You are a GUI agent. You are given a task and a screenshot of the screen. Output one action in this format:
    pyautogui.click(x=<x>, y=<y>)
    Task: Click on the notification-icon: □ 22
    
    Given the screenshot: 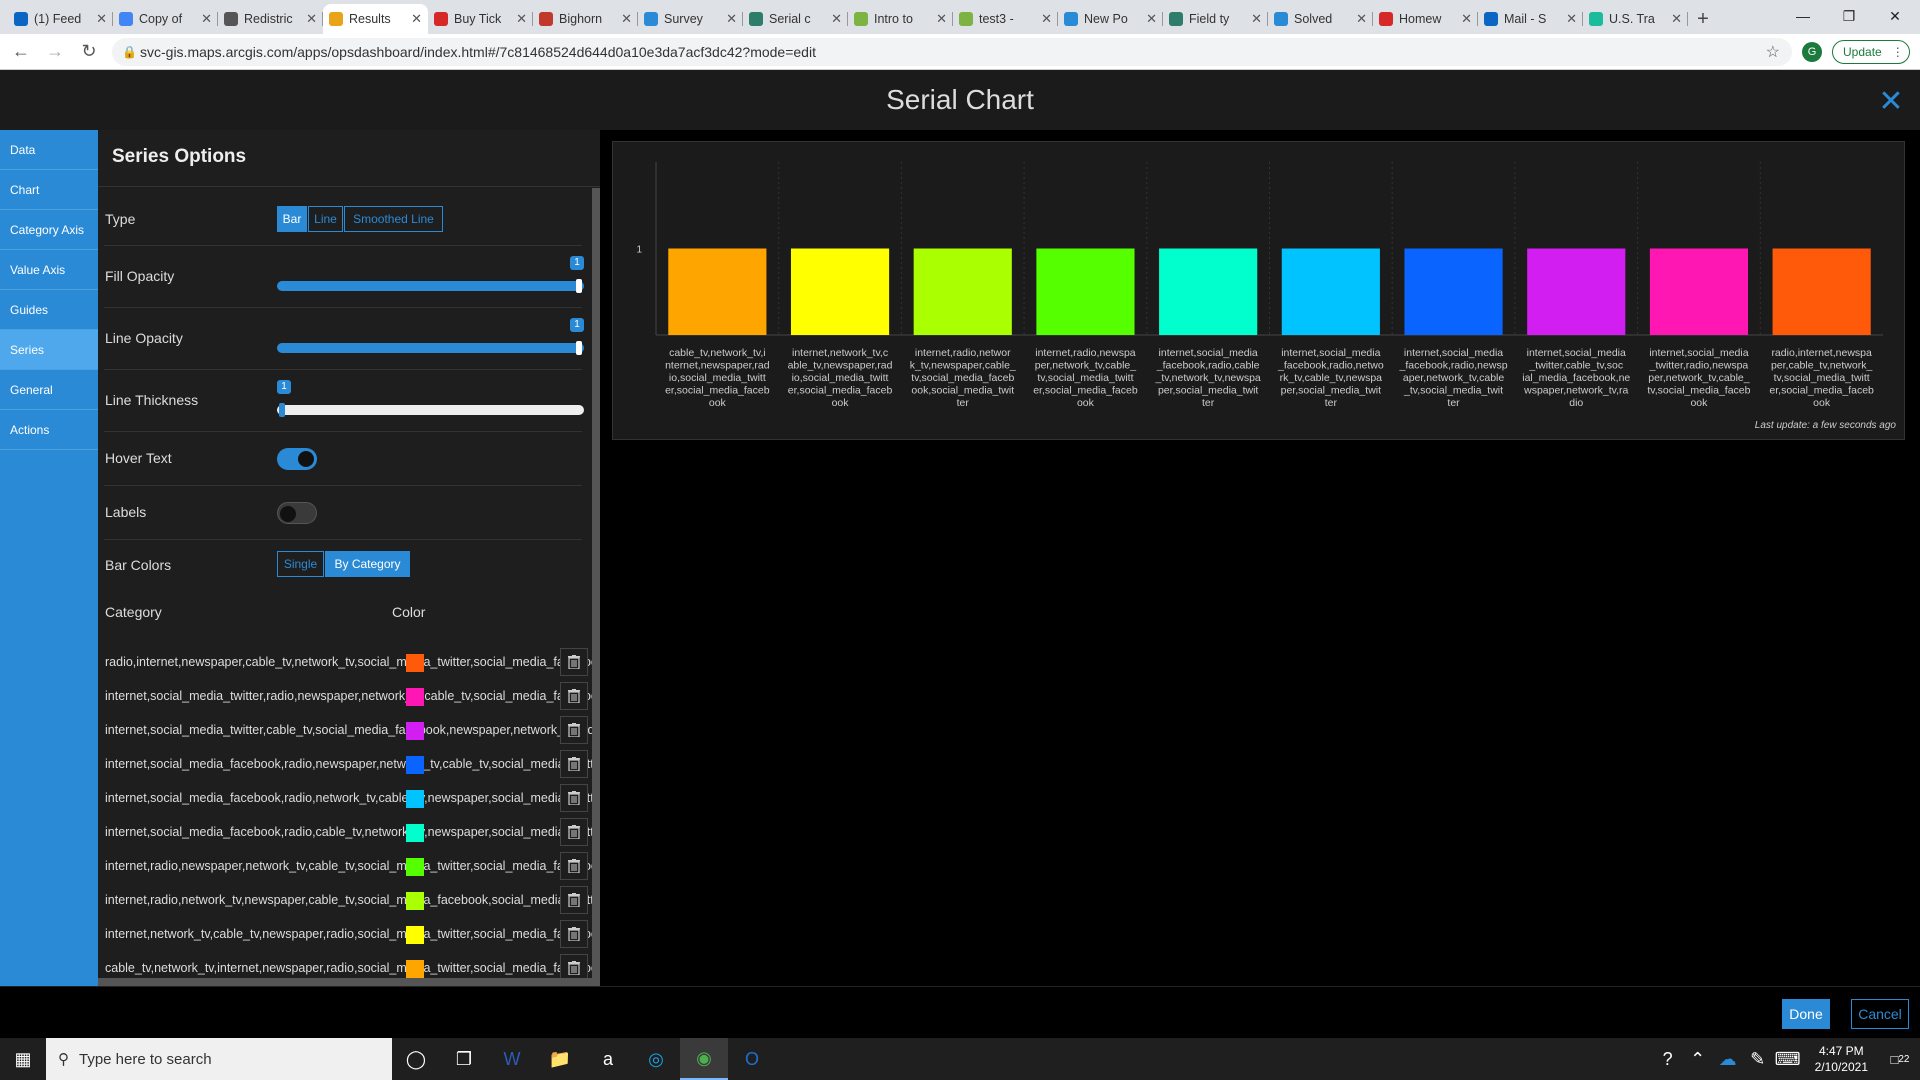 What is the action you would take?
    pyautogui.click(x=1900, y=1059)
    